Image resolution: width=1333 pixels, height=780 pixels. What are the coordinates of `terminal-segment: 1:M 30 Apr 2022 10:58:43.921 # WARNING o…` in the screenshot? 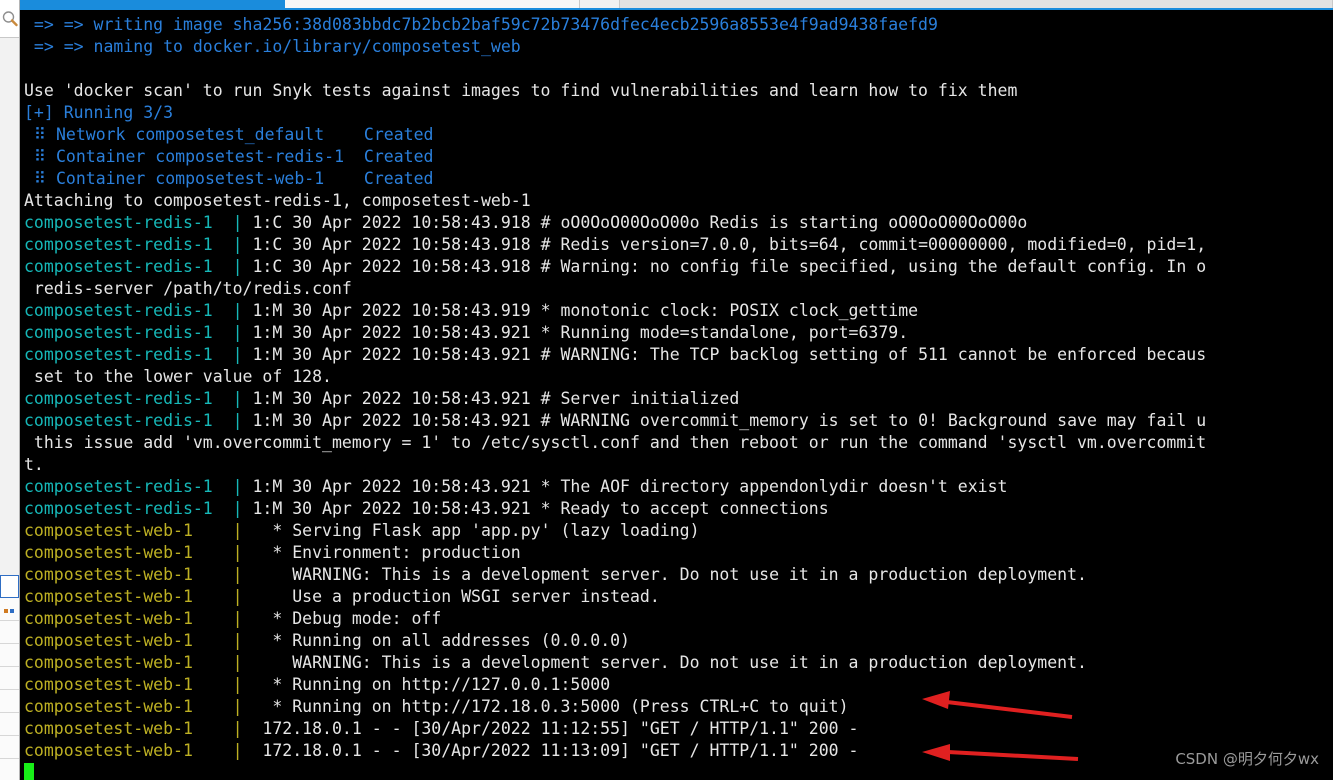 It's located at (729, 420).